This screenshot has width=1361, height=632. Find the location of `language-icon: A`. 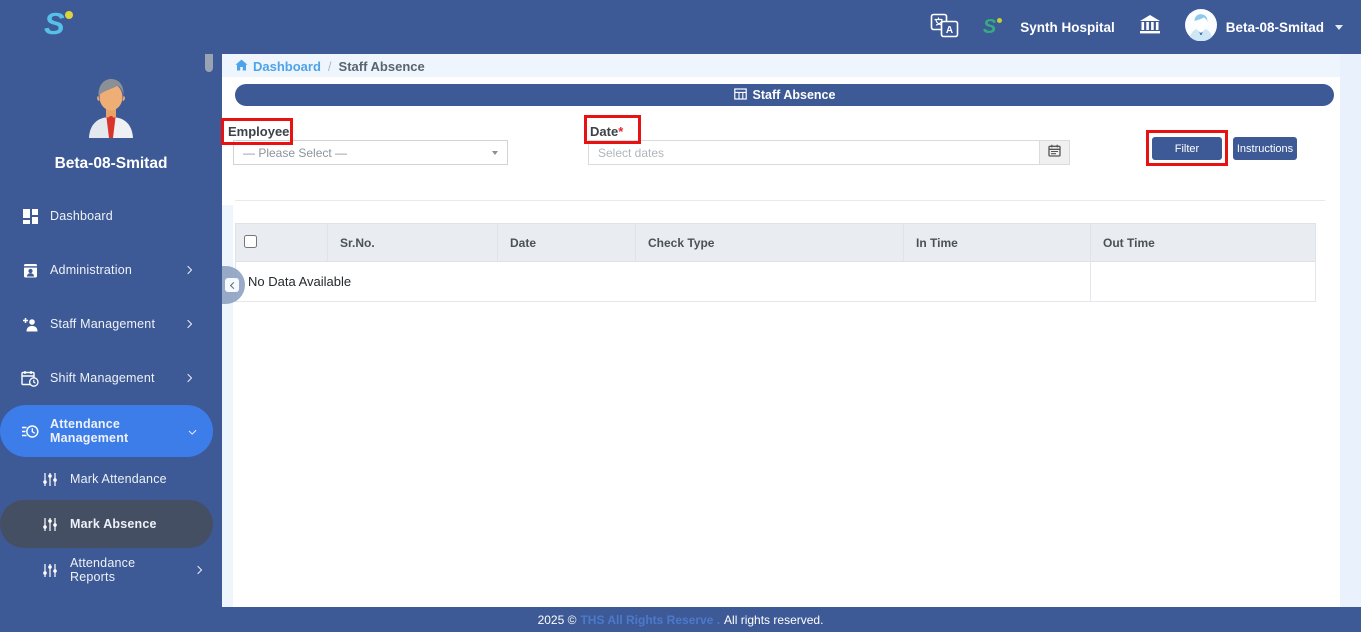

language-icon: A is located at coordinates (944, 27).